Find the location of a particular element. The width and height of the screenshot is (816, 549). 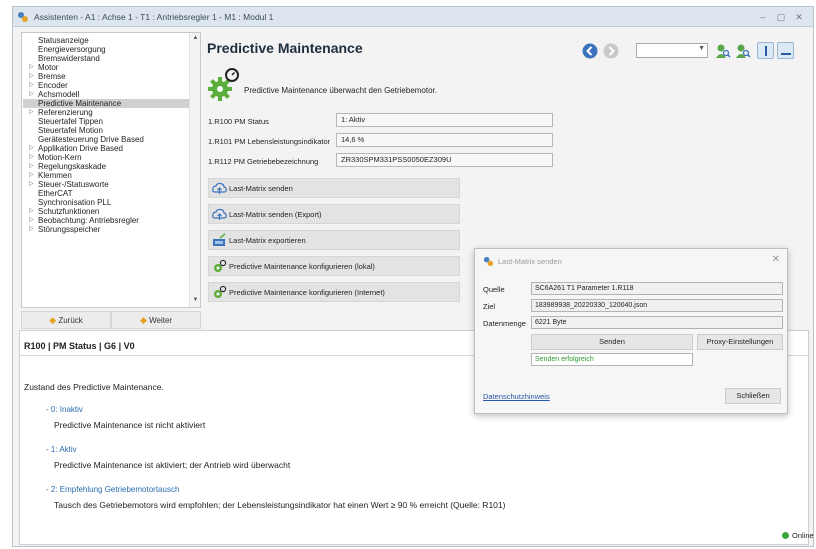

pm-status-field: 1: Aktiv is located at coordinates (444, 120).